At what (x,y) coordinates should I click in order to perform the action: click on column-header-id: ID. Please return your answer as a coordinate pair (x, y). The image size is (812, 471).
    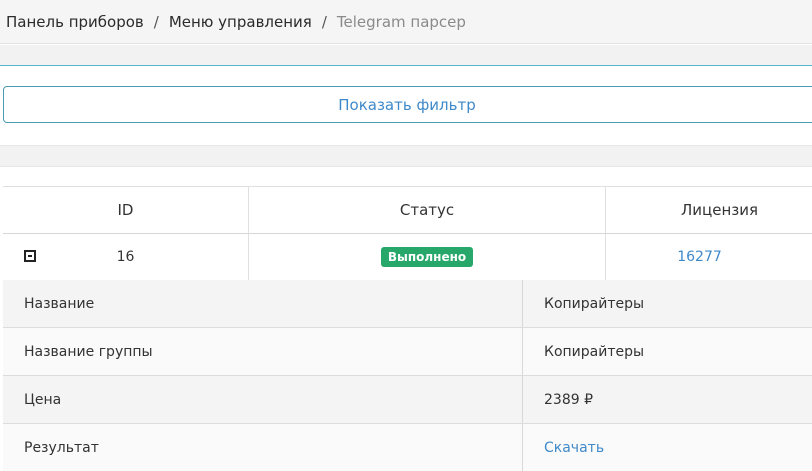
    Looking at the image, I should click on (125, 210).